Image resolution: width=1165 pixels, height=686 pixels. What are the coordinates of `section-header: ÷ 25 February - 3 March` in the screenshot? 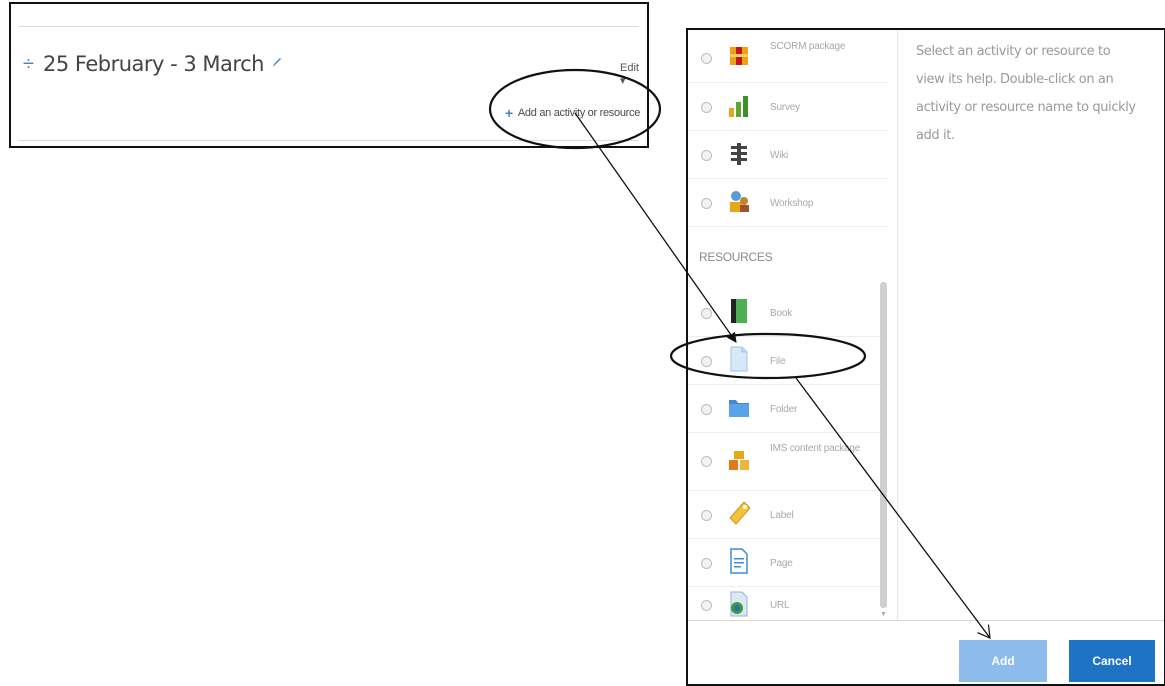 It's located at (152, 64).